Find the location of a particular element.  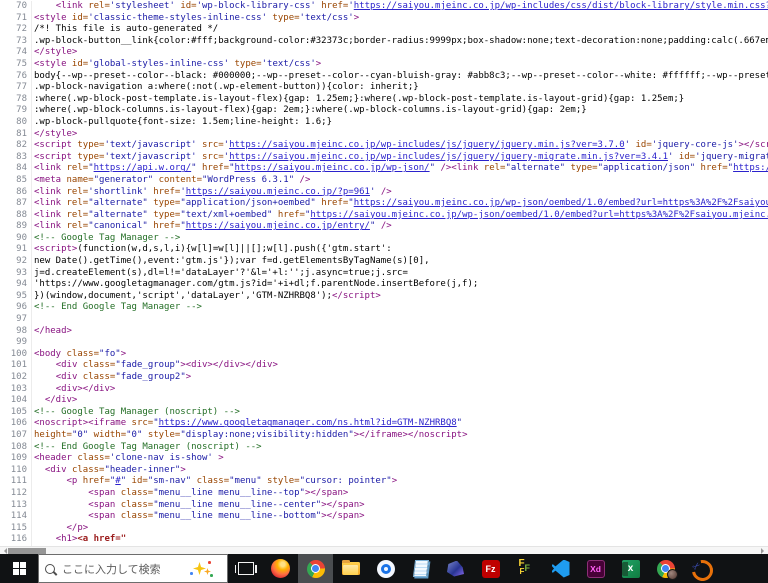

code-segment: ></span> is located at coordinates (343, 504).